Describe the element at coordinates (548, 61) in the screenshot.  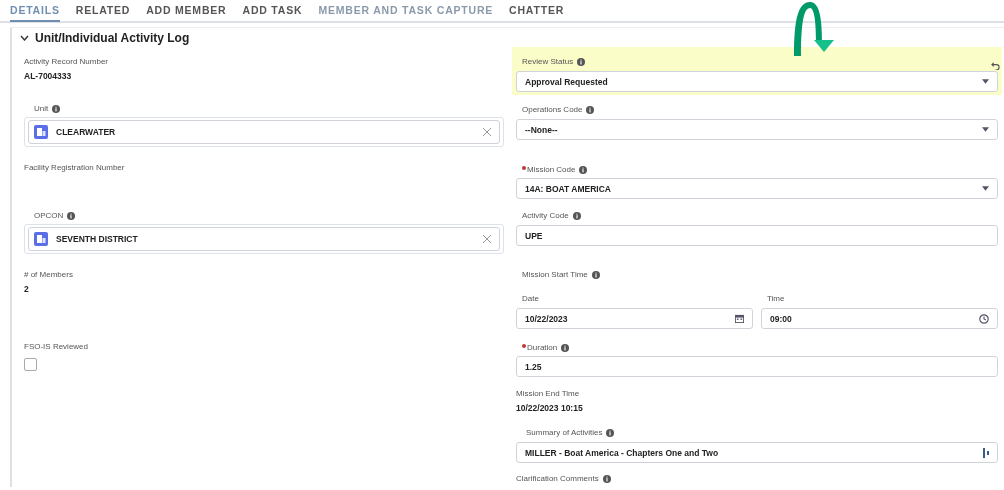
I see `field-label: Review Status` at that location.